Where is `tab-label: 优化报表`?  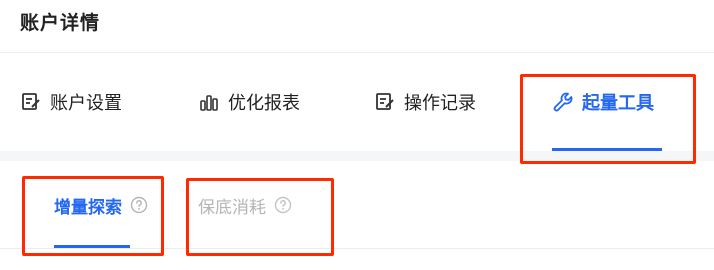 tab-label: 优化报表 is located at coordinates (264, 103).